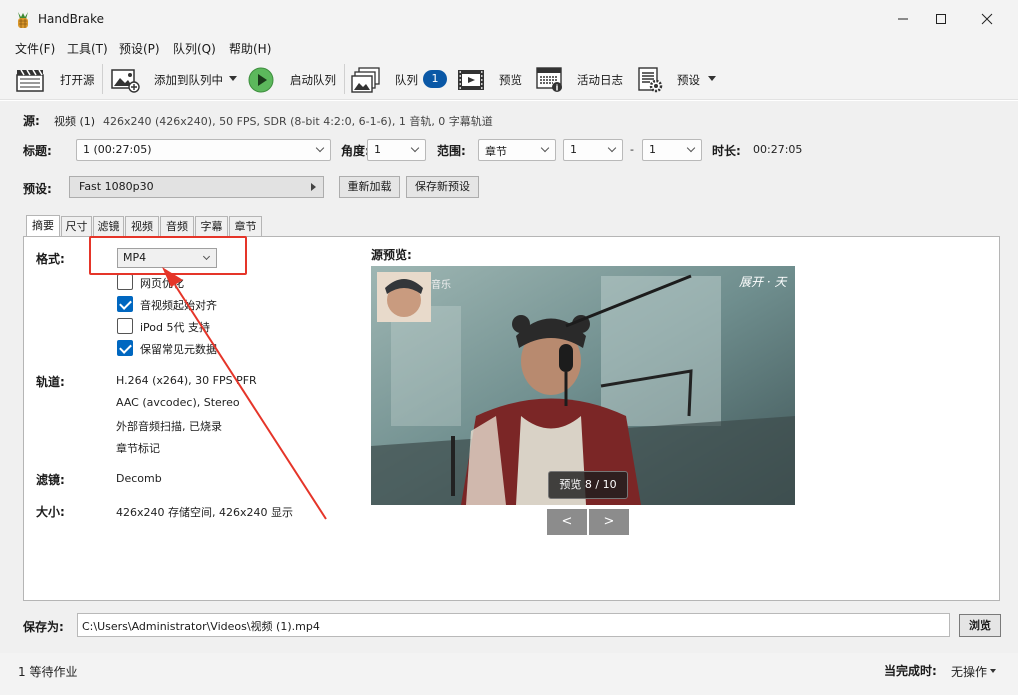 This screenshot has width=1018, height=695. What do you see at coordinates (726, 151) in the screenshot?
I see `duration-label: 时长:` at bounding box center [726, 151].